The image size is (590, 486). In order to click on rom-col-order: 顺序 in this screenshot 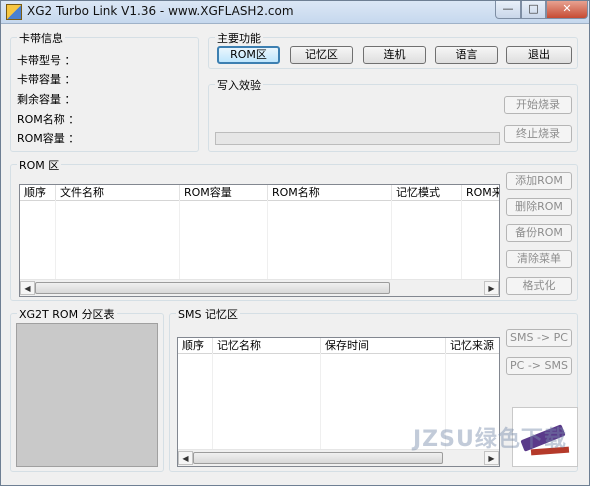, I will do `click(38, 192)`.